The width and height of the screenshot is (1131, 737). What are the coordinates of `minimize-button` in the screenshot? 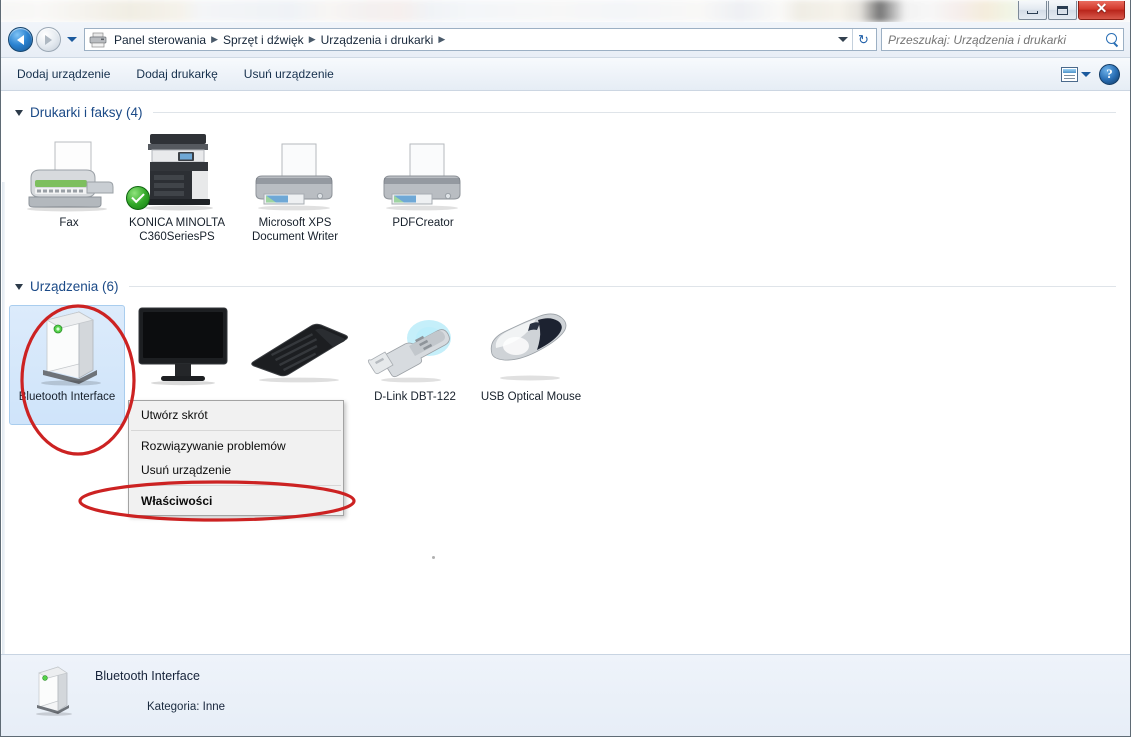 It's located at (1032, 10).